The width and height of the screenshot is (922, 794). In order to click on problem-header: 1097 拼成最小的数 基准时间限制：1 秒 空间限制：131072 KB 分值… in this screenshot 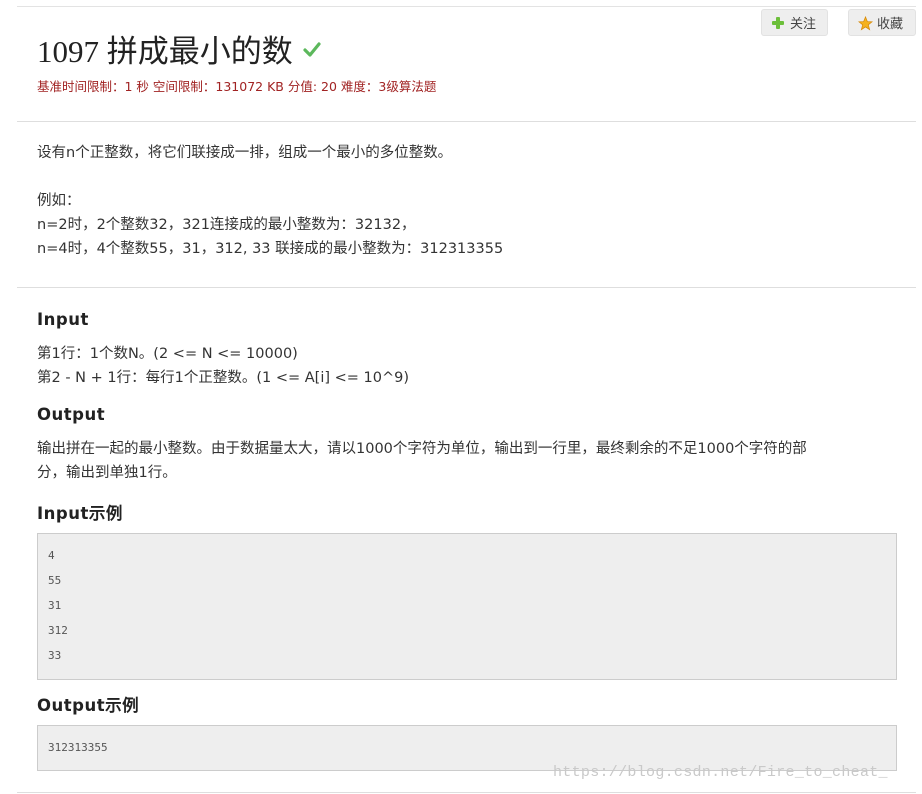, I will do `click(466, 64)`.